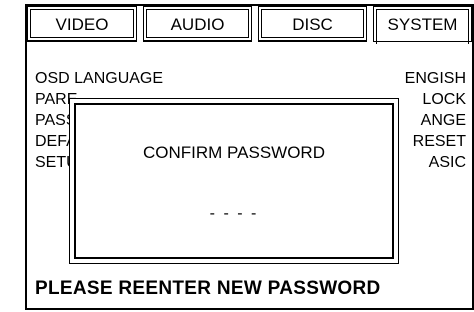 The width and height of the screenshot is (474, 312). I want to click on tab-audio: AUDIO, so click(197, 24).